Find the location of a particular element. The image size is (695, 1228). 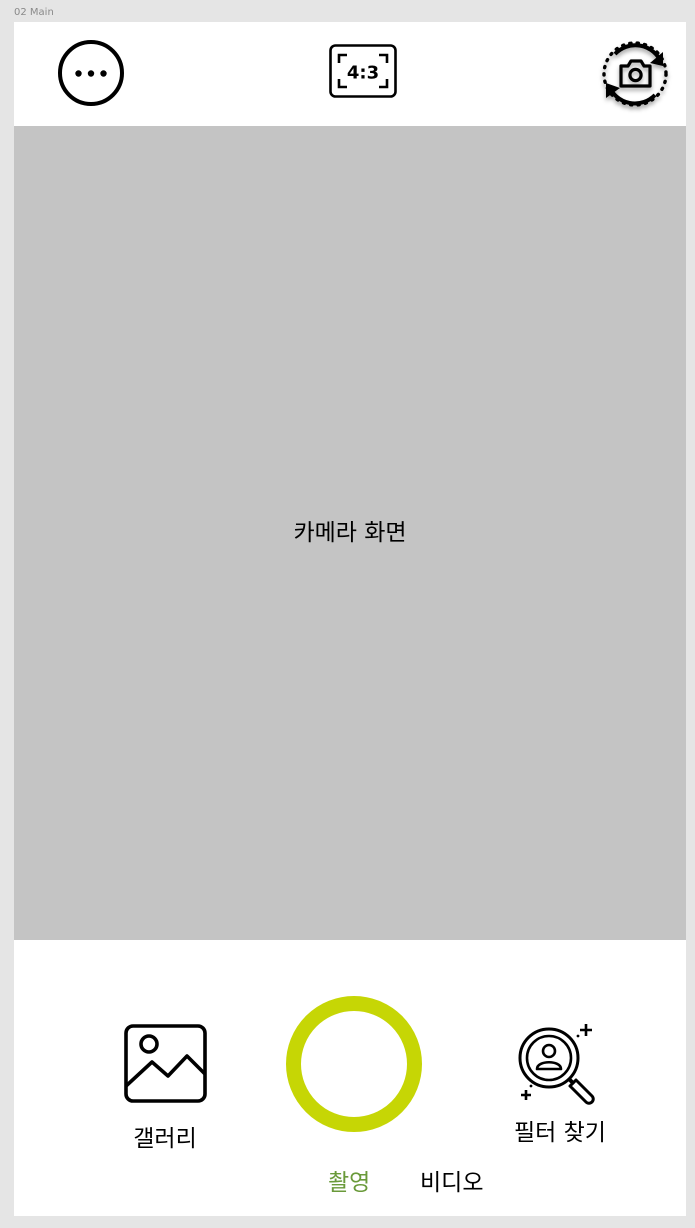

gallery-button: 갤러리 is located at coordinates (165, 1089).